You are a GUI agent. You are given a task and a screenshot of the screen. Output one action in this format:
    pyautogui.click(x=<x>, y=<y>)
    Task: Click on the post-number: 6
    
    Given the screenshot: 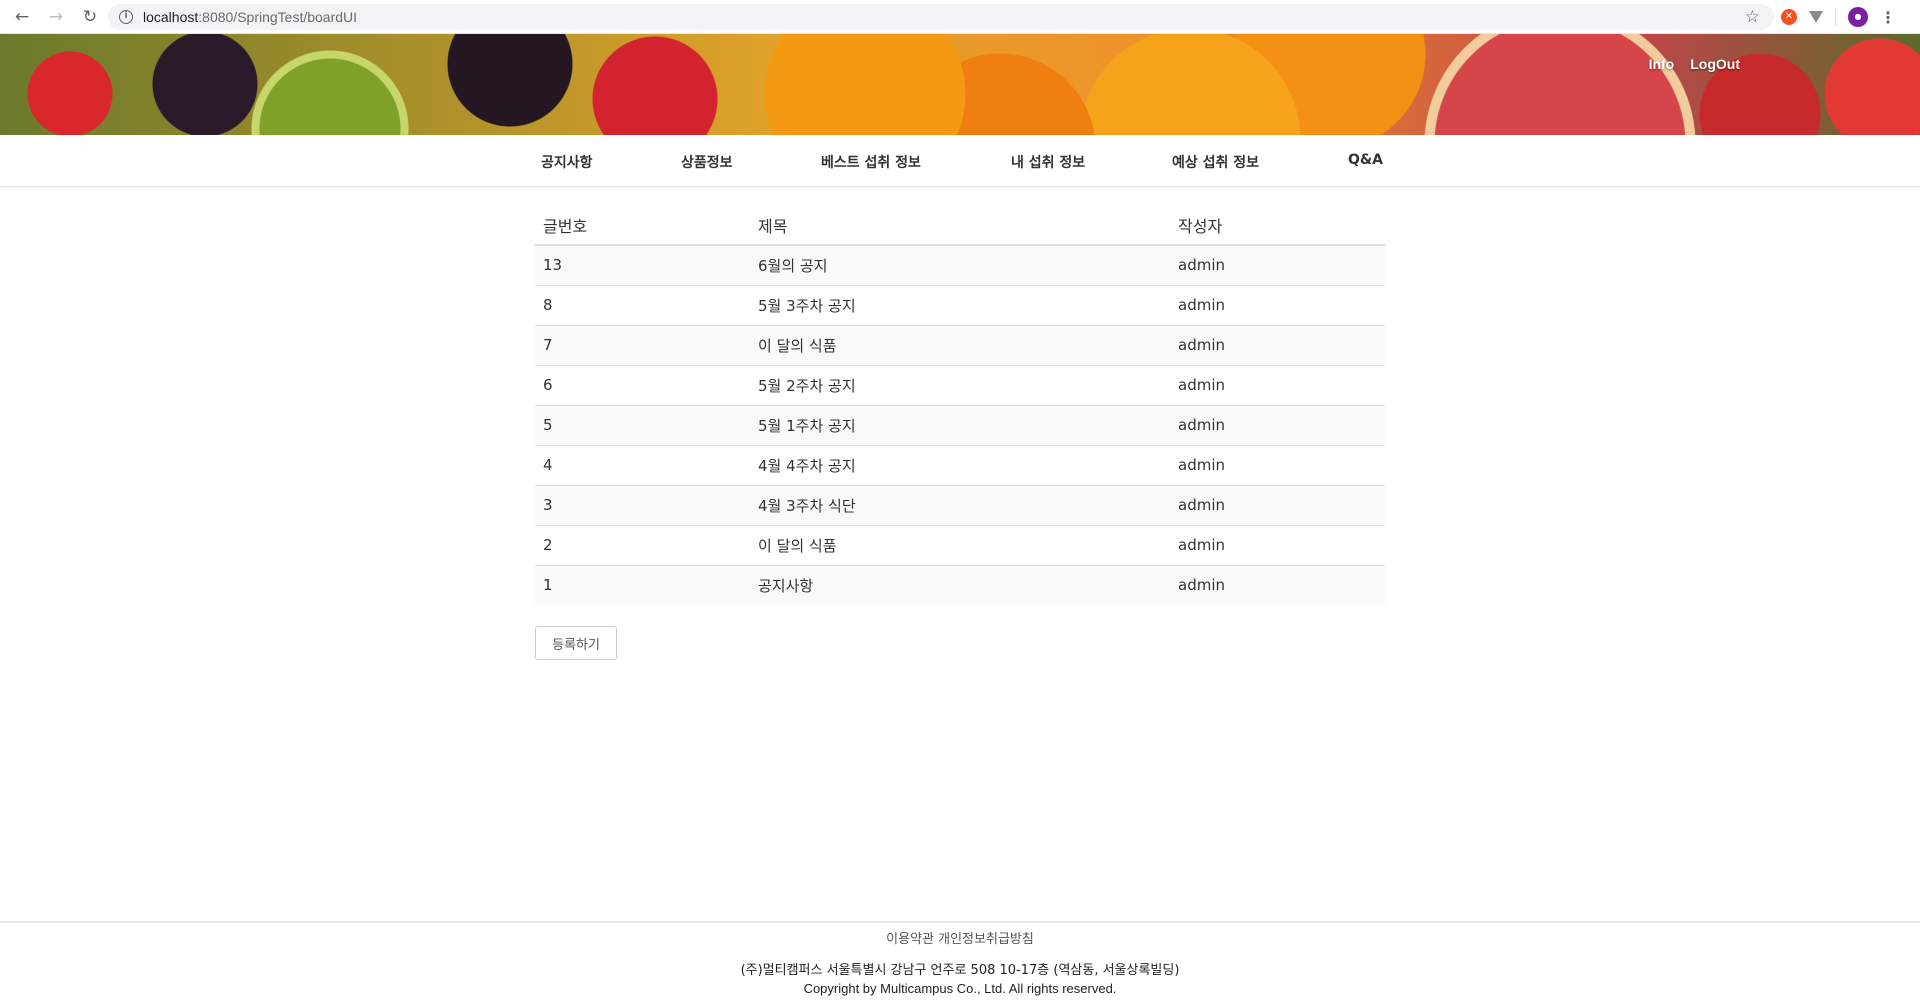 What is the action you would take?
    pyautogui.click(x=642, y=384)
    